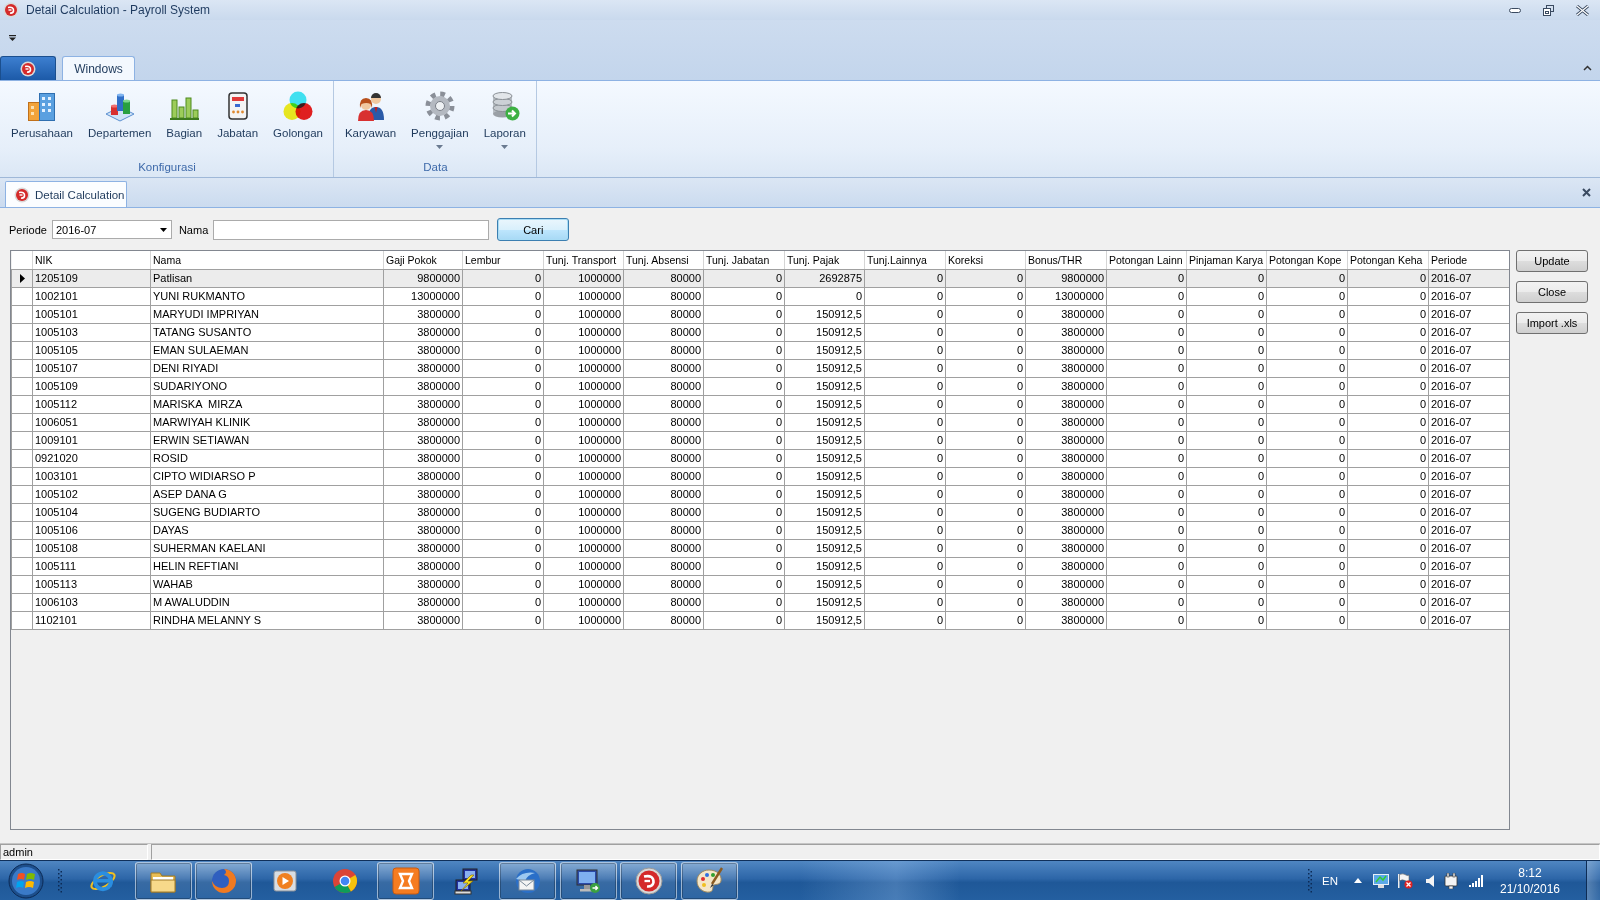  What do you see at coordinates (111, 229) in the screenshot?
I see `periode-dropdown: 2016-07` at bounding box center [111, 229].